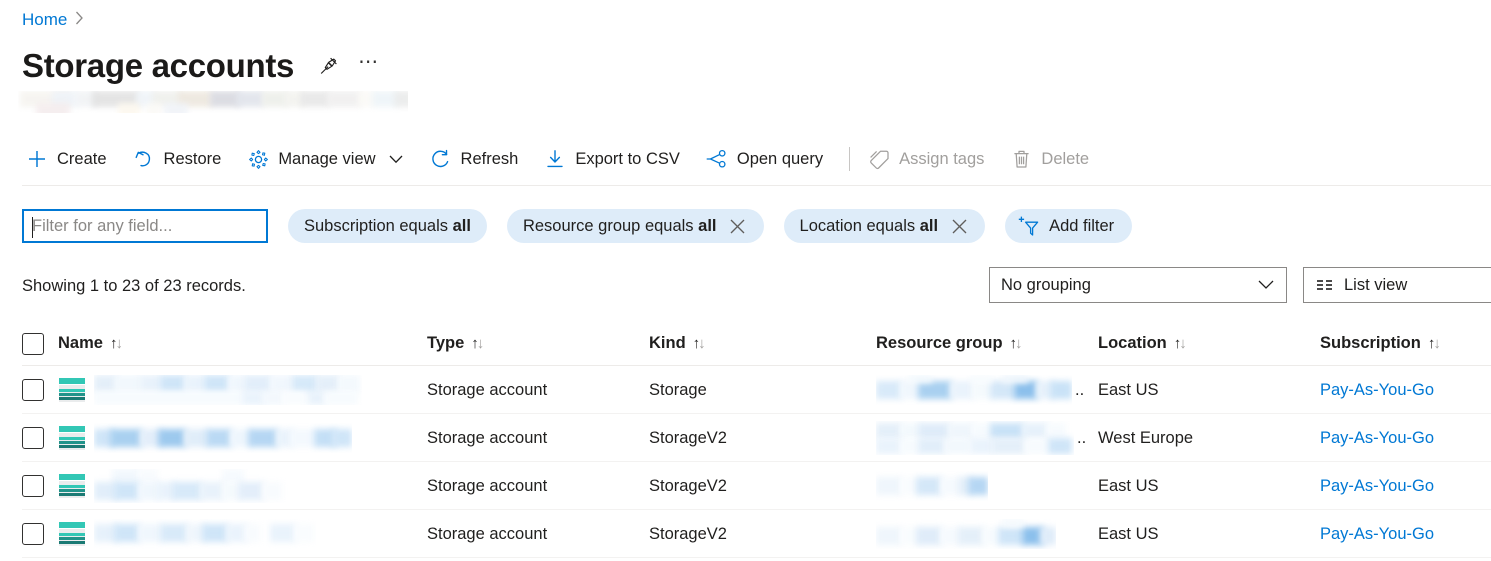  I want to click on filter-pill-subscription: Subscription equals all, so click(387, 226).